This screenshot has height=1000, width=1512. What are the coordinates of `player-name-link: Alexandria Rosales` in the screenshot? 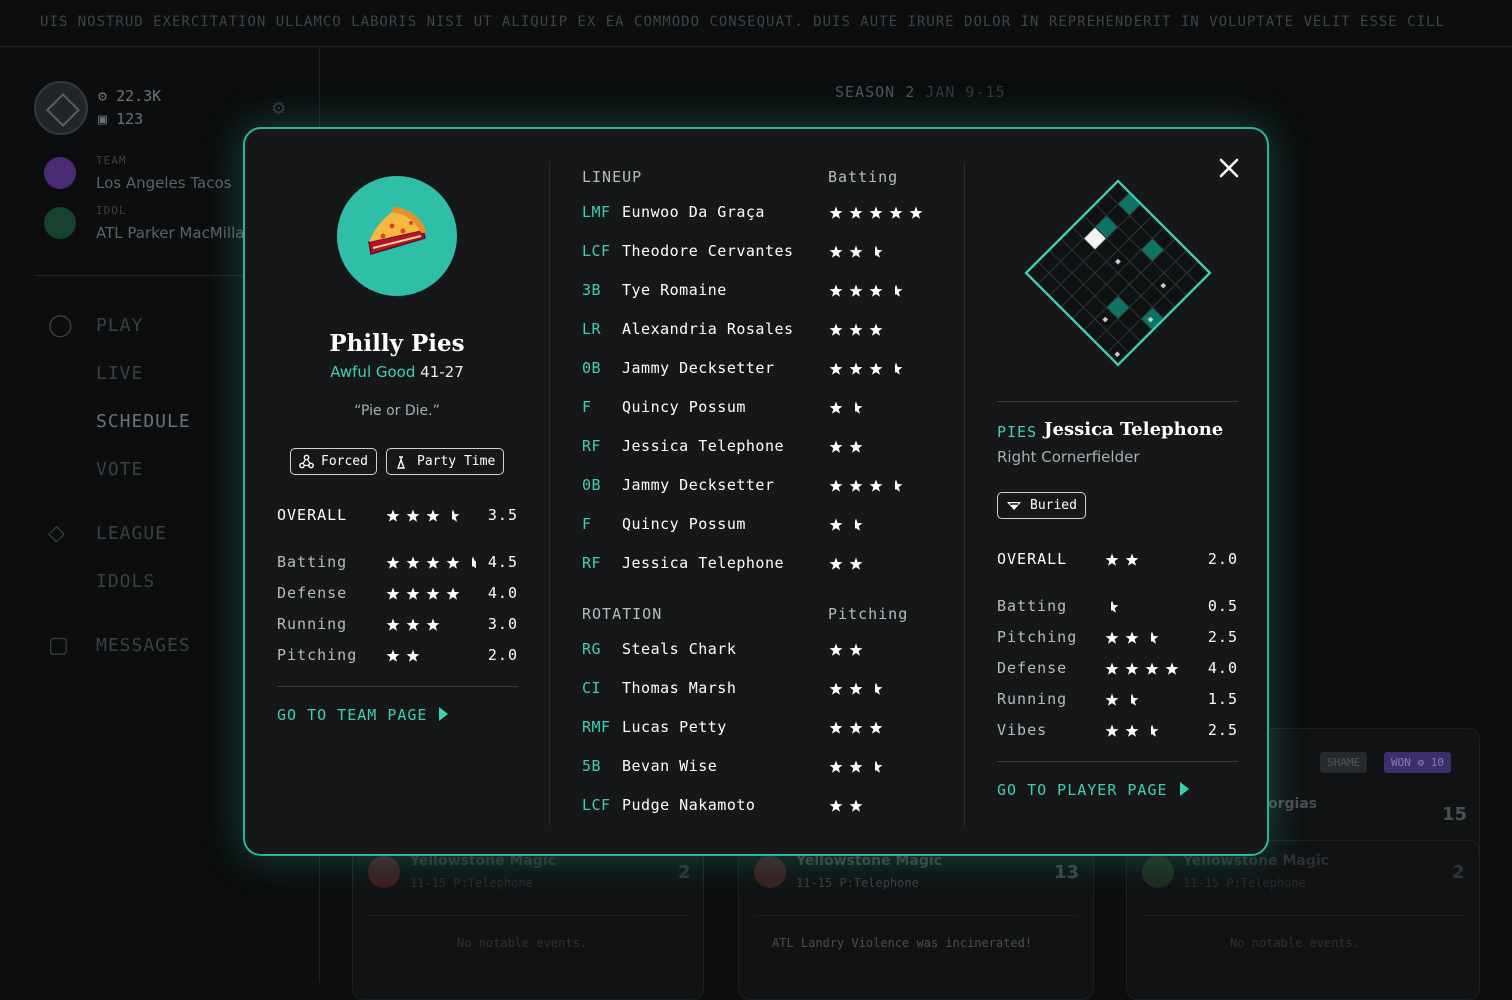 It's located at (708, 329).